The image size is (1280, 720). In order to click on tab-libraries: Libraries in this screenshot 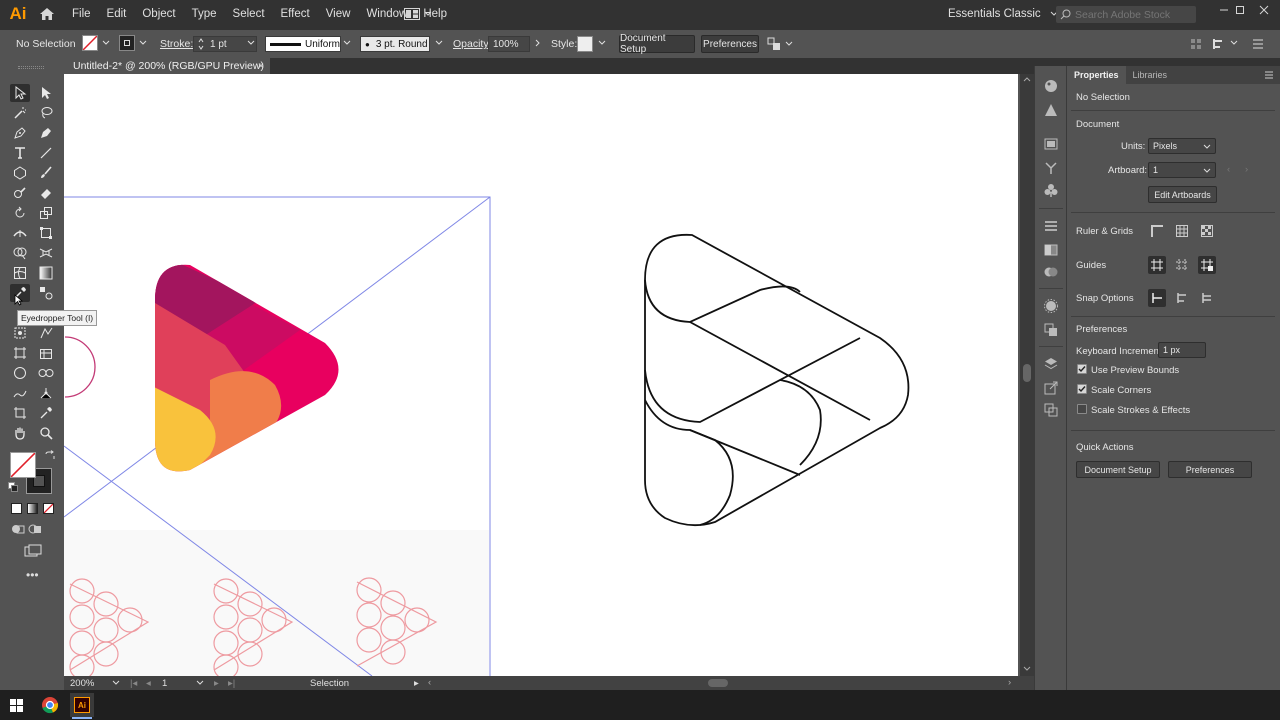, I will do `click(1150, 75)`.